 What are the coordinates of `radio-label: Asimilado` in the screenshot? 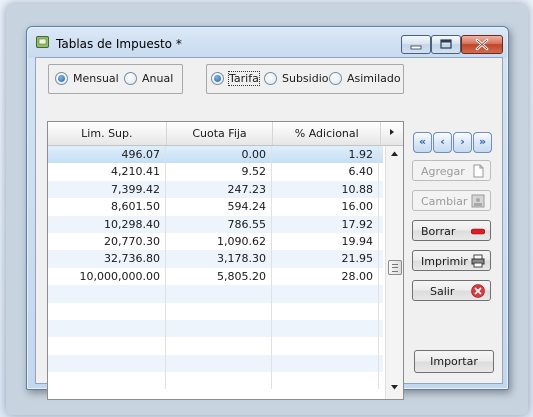 It's located at (374, 78).